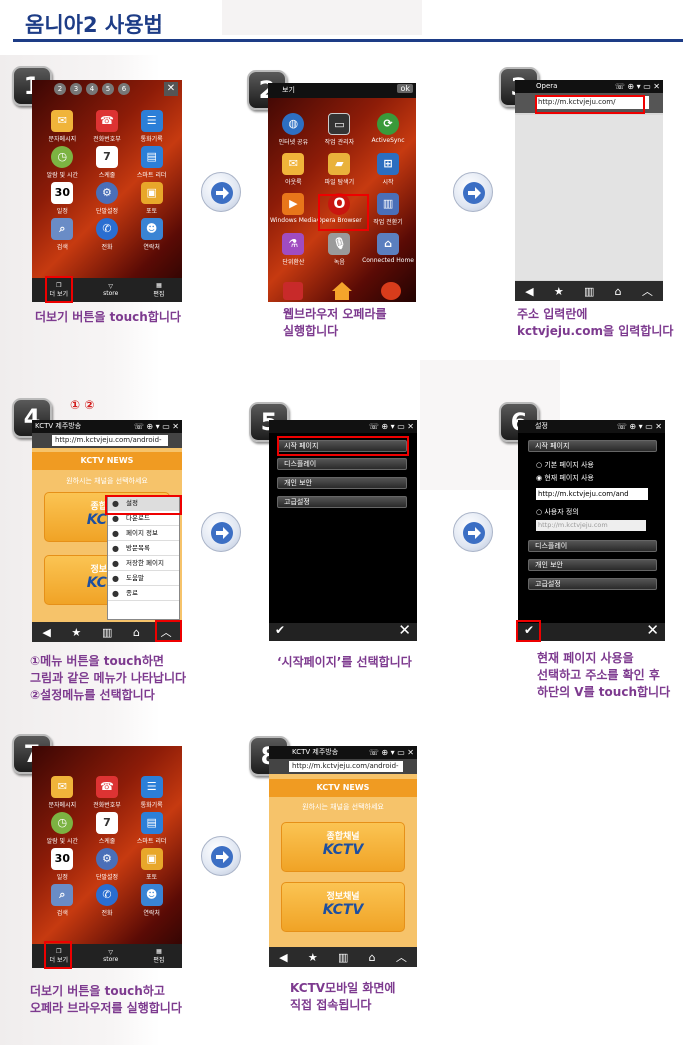  Describe the element at coordinates (143, 578) in the screenshot. I see `menu-item-help: 도움말` at that location.